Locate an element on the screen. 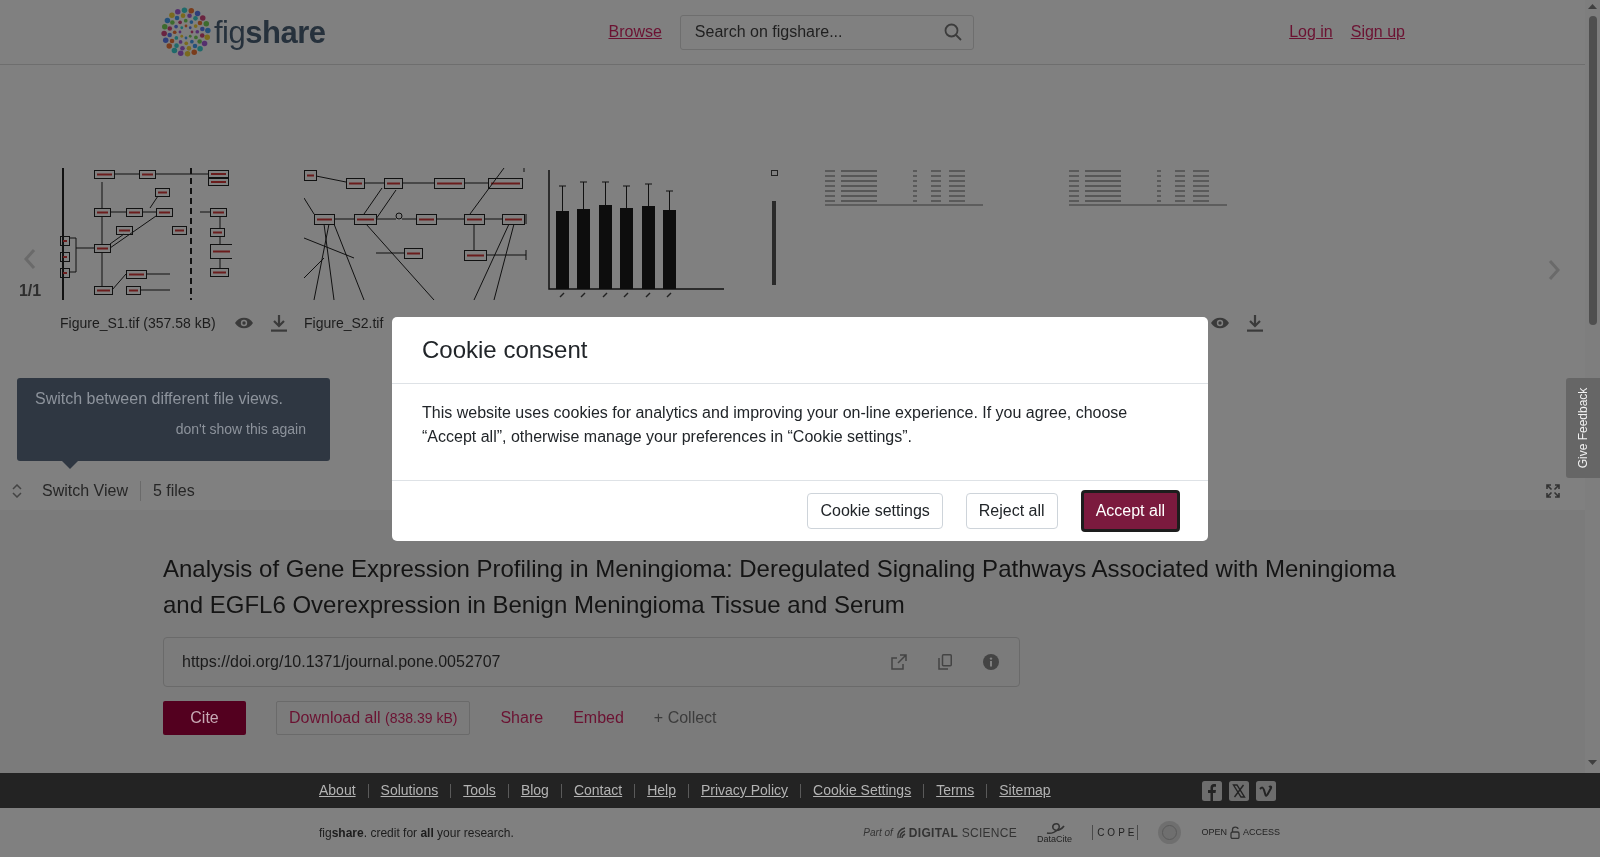 This screenshot has width=1600, height=857. accept-button: Accept all is located at coordinates (1130, 511).